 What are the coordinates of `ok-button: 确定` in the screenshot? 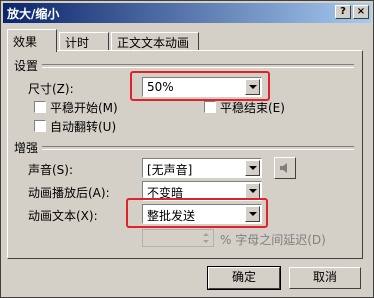 It's located at (244, 278).